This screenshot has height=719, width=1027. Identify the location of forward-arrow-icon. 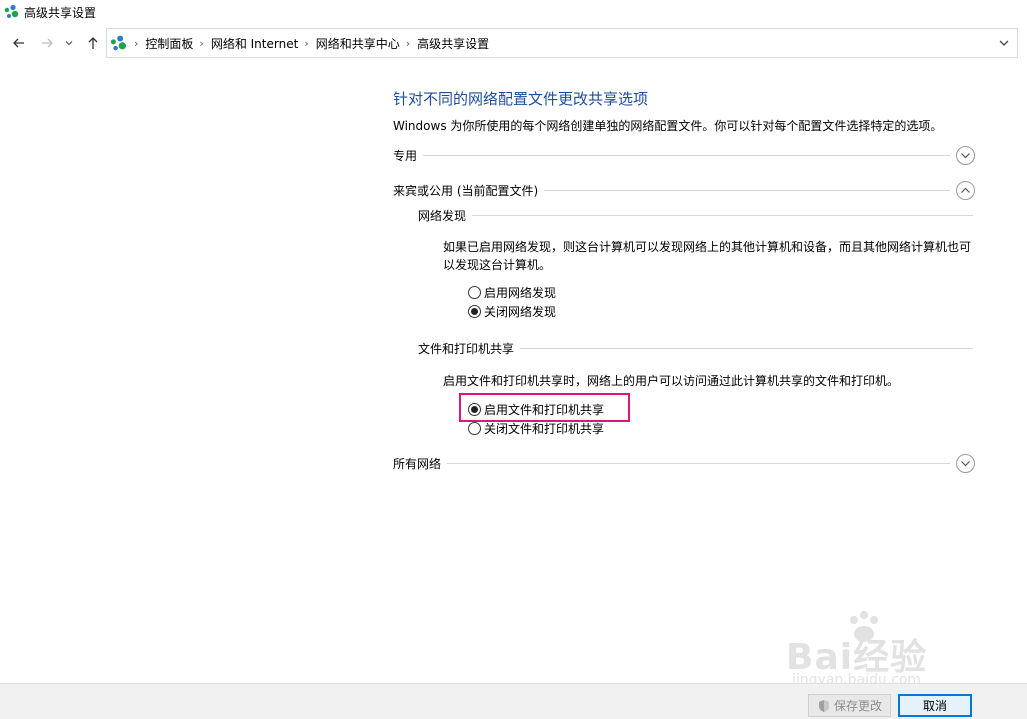
(47, 43).